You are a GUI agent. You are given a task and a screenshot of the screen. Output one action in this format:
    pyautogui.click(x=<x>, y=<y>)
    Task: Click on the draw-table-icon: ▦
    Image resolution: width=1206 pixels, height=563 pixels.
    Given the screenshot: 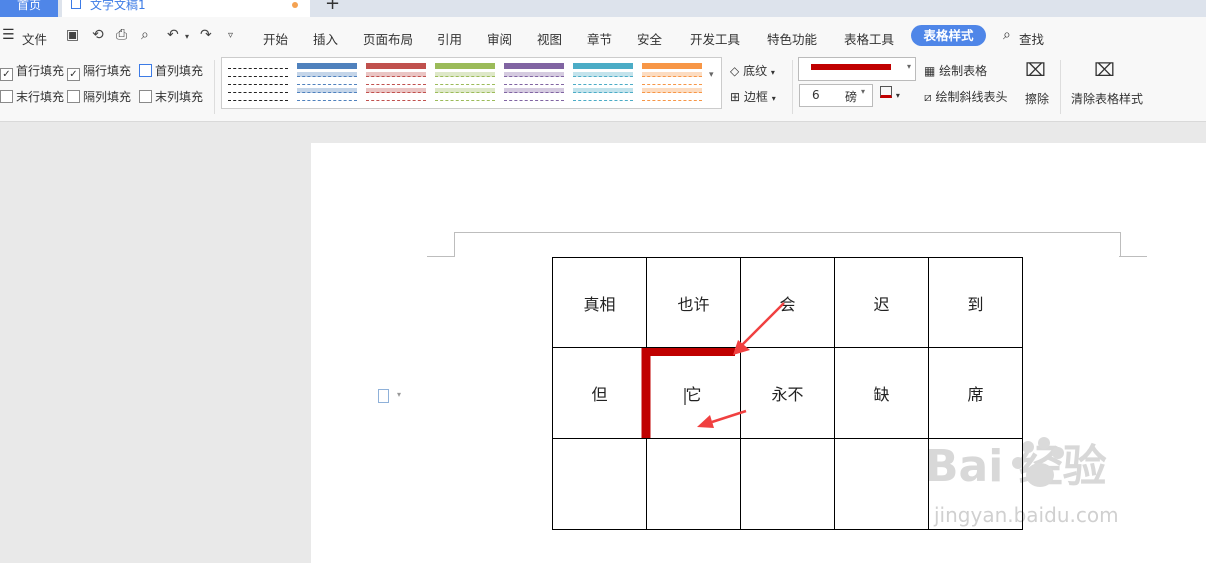 What is the action you would take?
    pyautogui.click(x=930, y=71)
    